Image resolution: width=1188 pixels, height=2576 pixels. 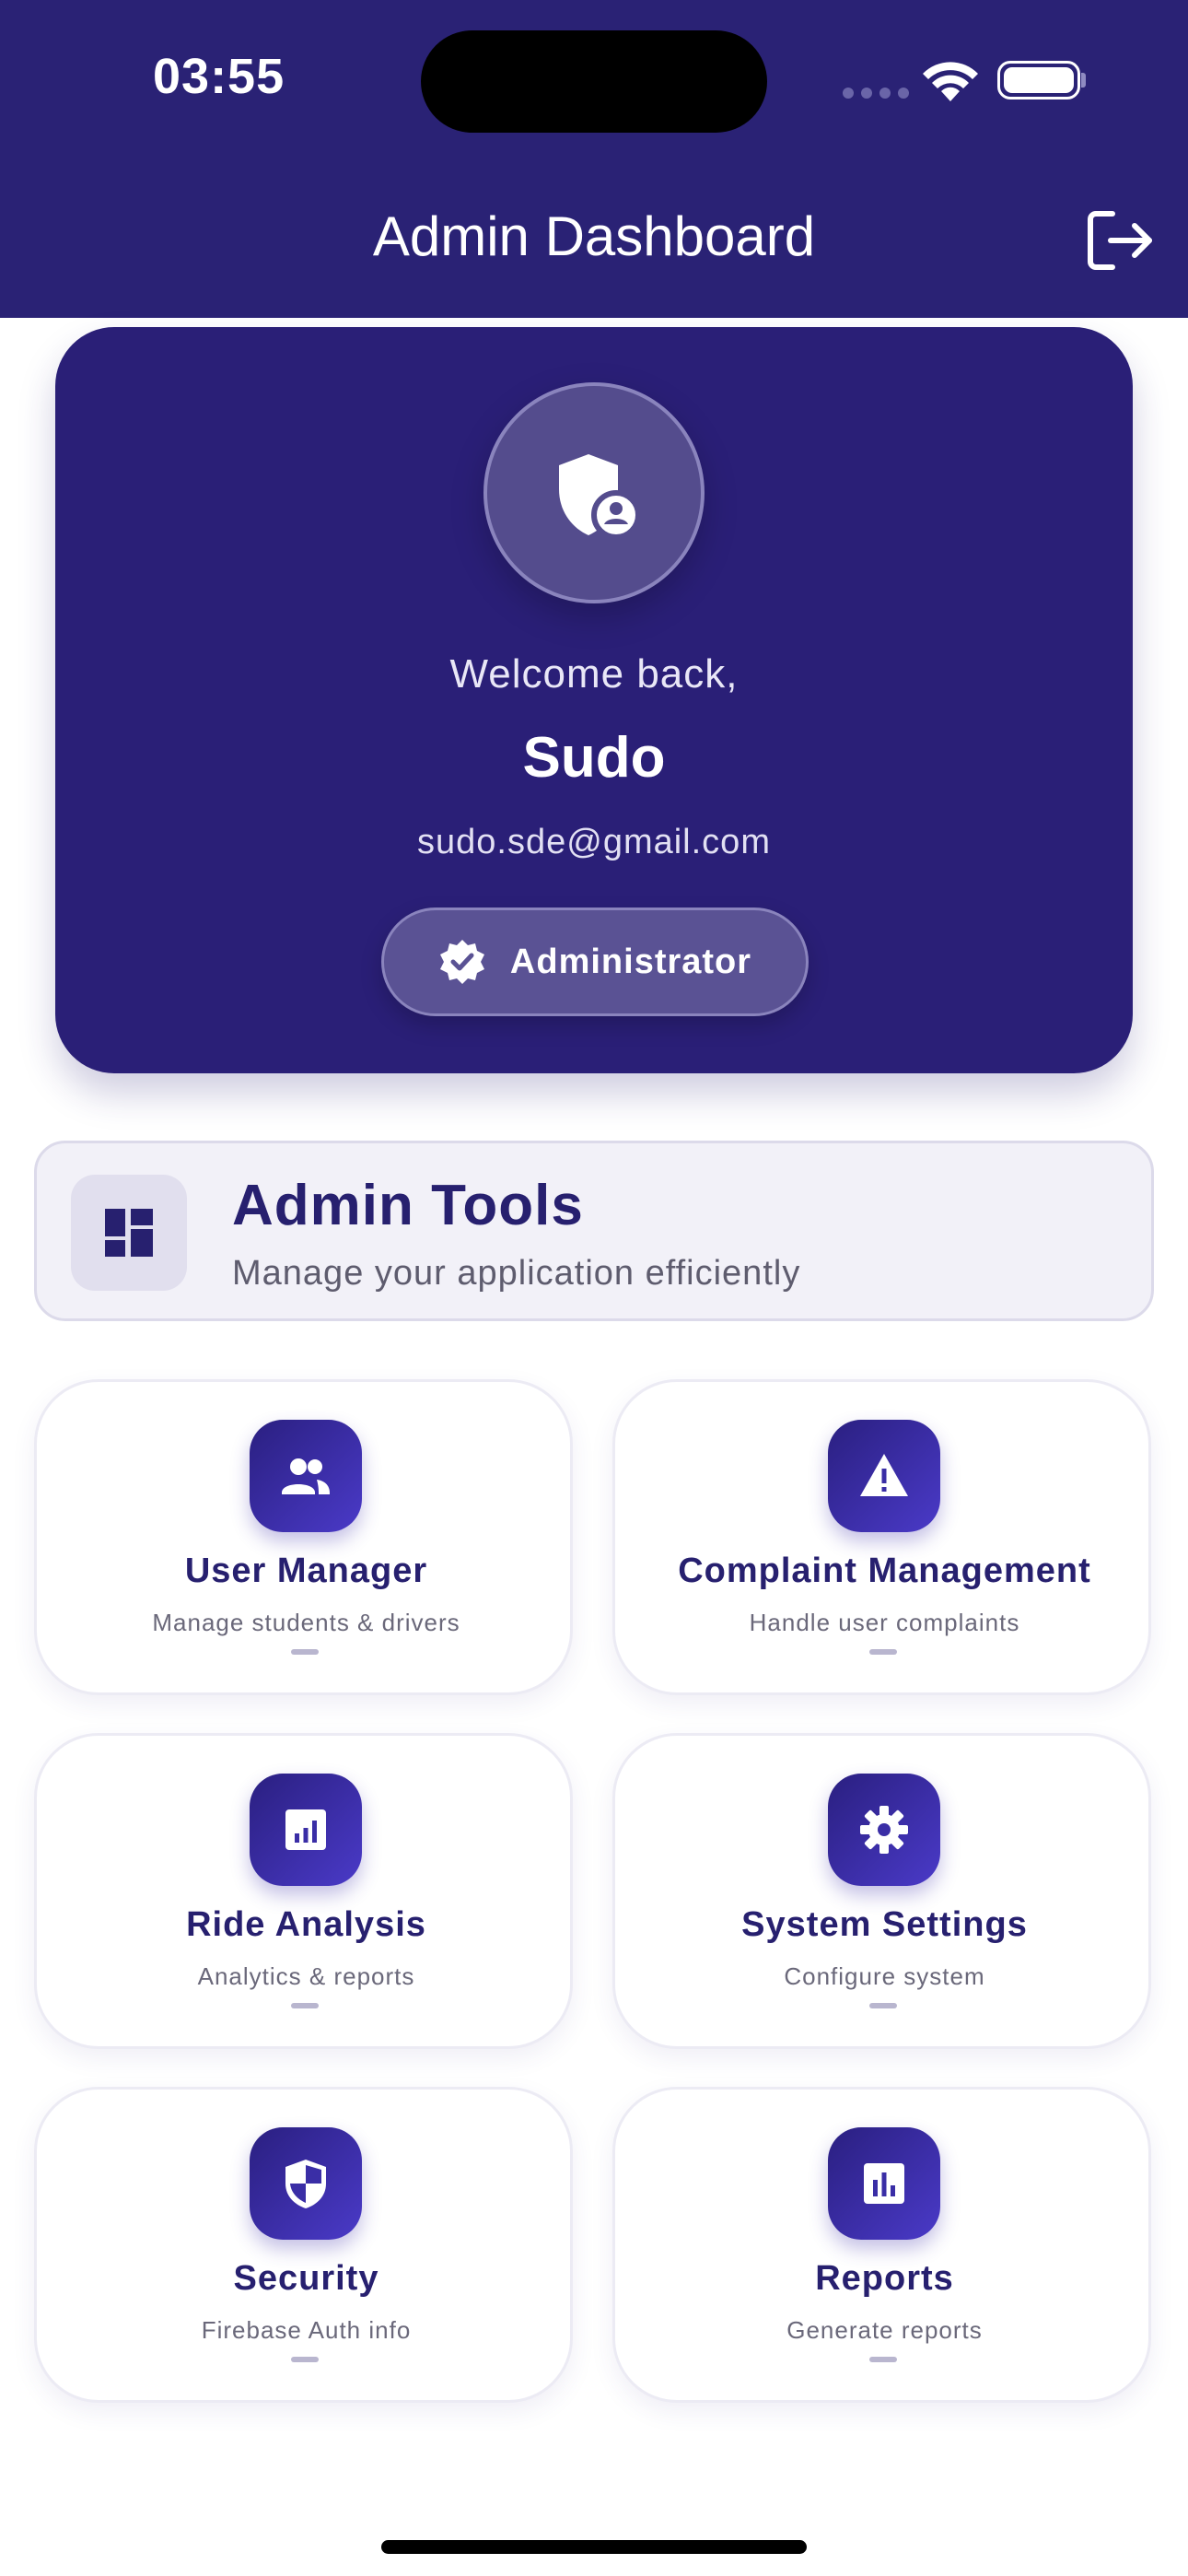 What do you see at coordinates (630, 961) in the screenshot?
I see `role-label: Administrator` at bounding box center [630, 961].